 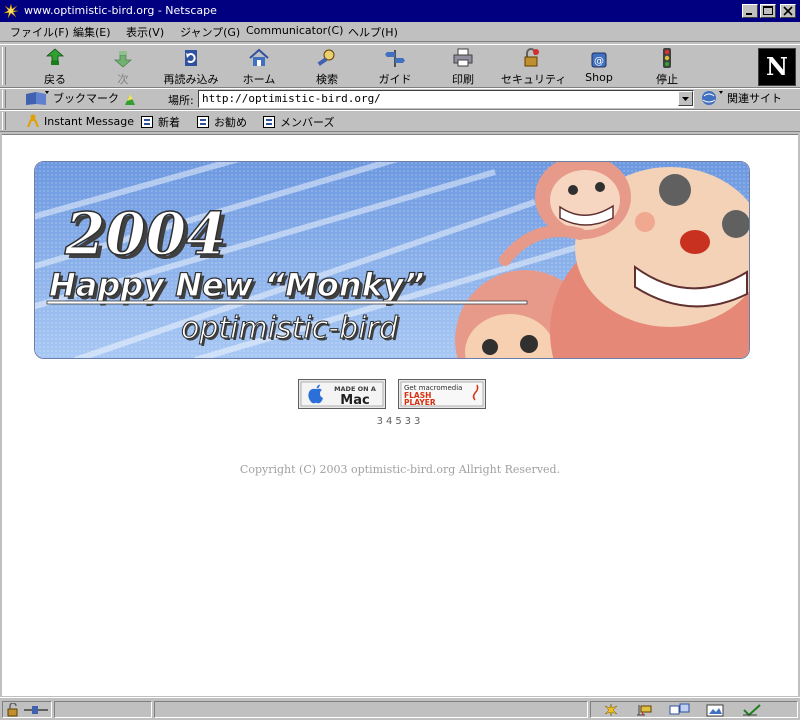 I want to click on navigator-component-icon, so click(x=611, y=710).